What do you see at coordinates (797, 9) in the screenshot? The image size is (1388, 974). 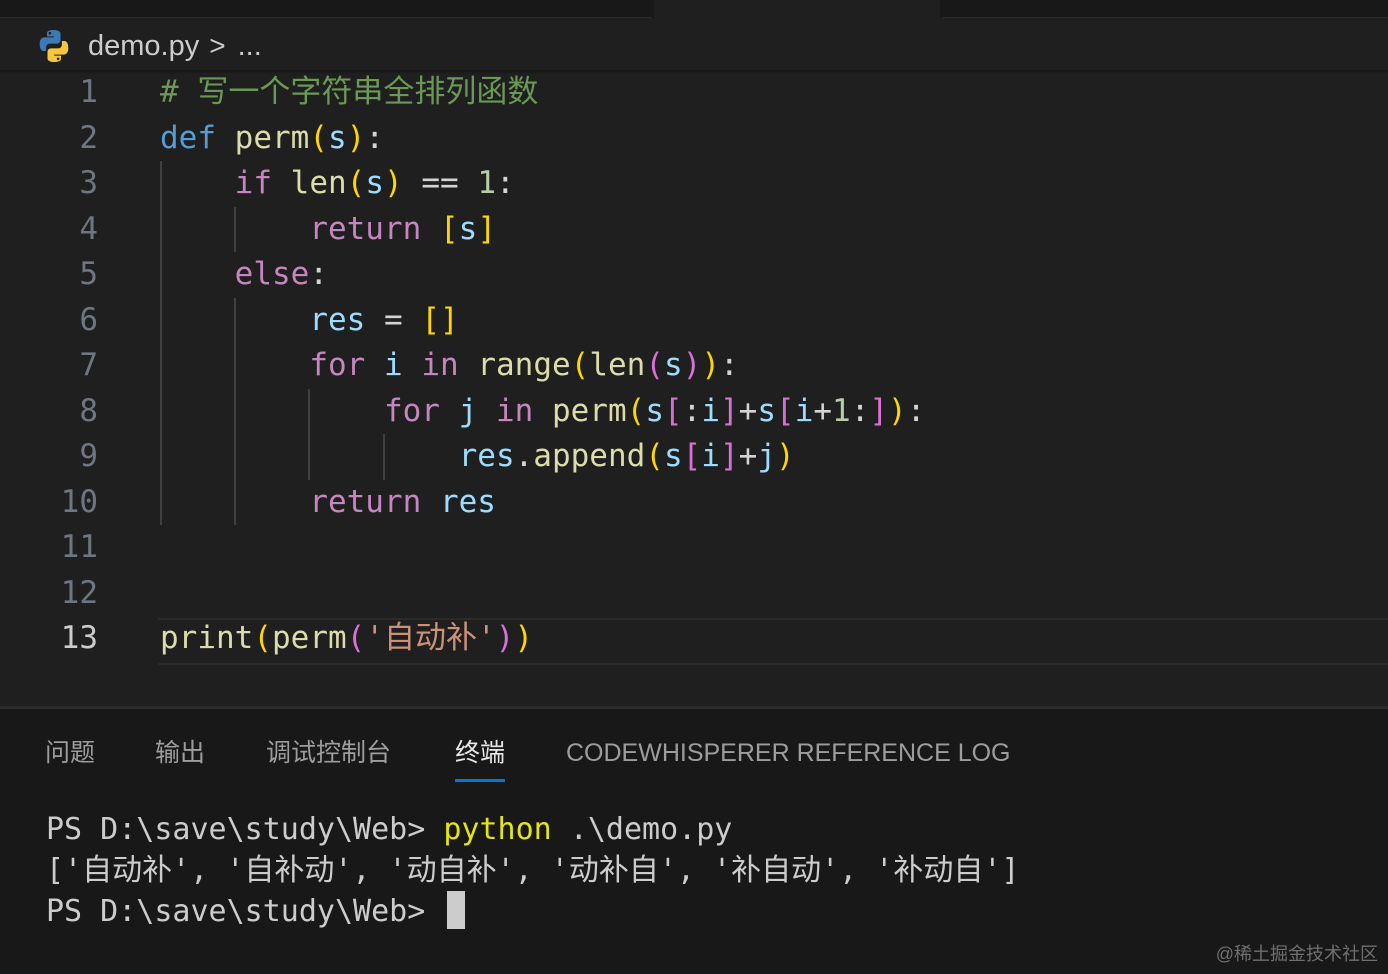 I see `editor-tab-active` at bounding box center [797, 9].